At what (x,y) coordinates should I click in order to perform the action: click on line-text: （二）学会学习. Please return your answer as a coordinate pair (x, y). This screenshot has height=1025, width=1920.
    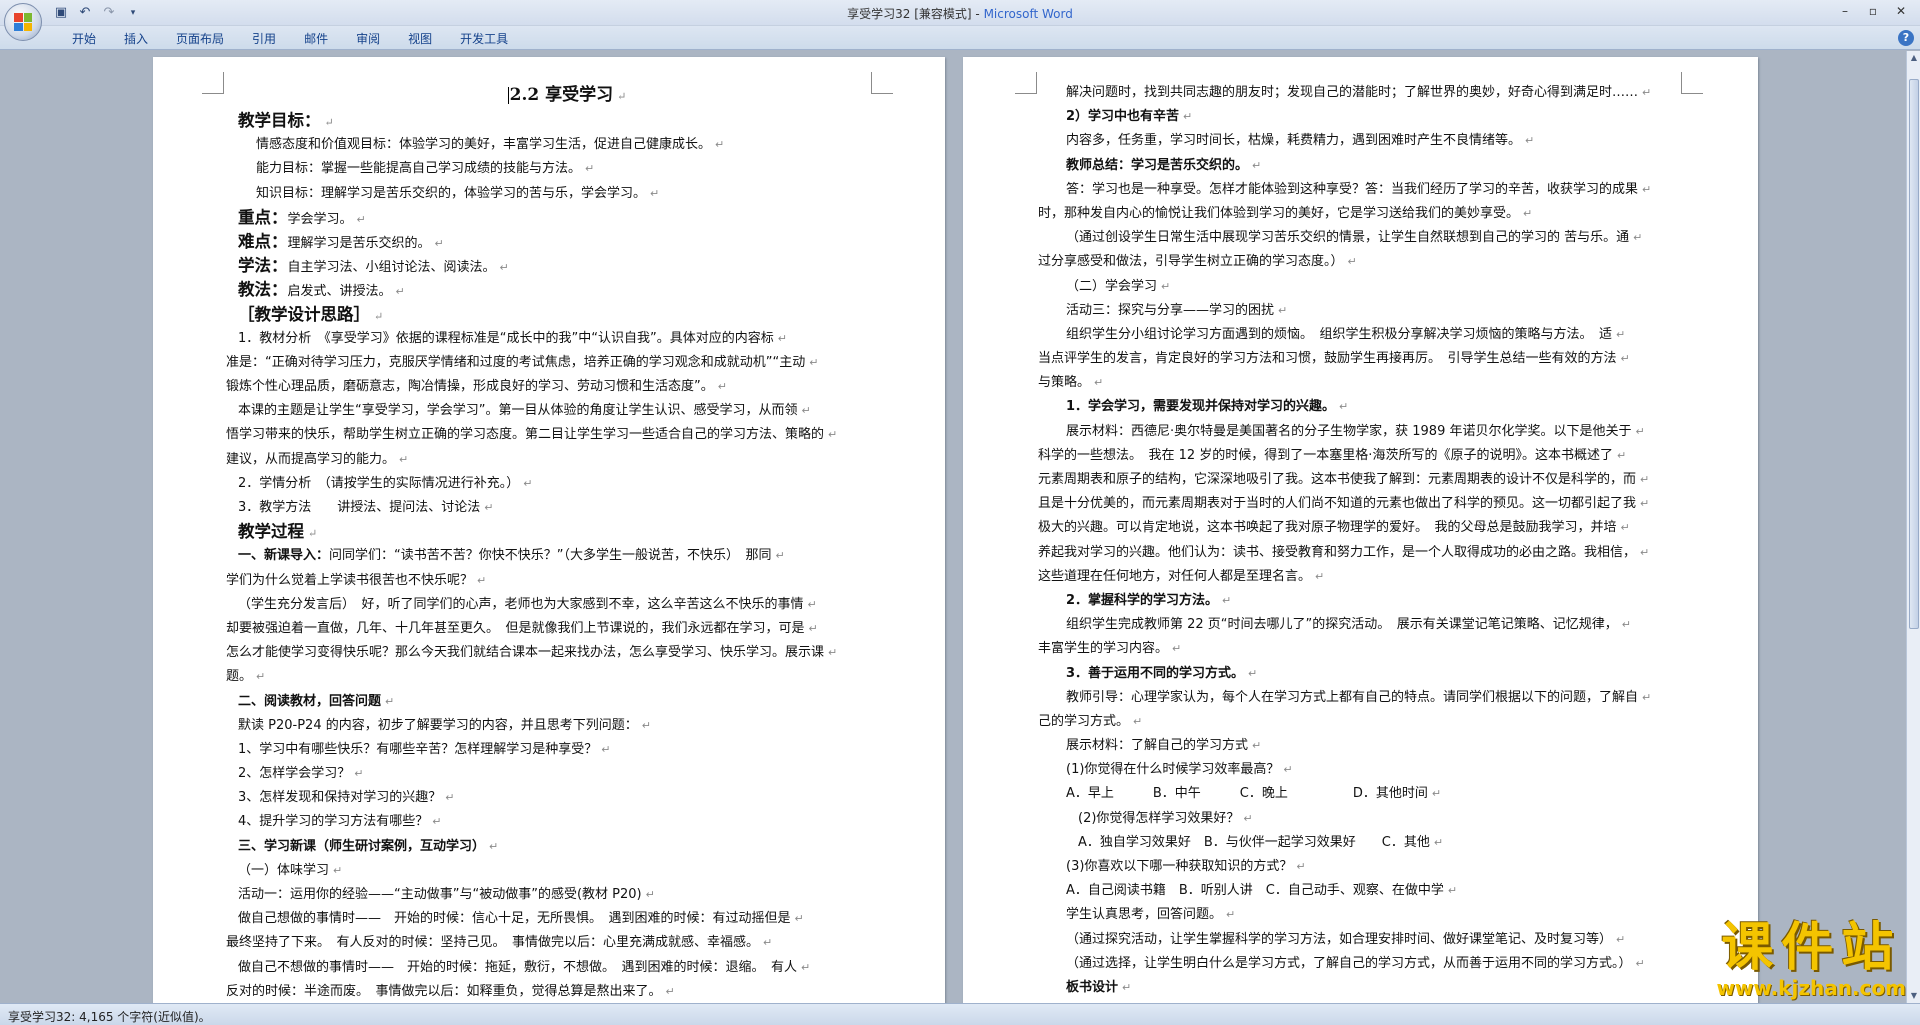
    Looking at the image, I should click on (1112, 286).